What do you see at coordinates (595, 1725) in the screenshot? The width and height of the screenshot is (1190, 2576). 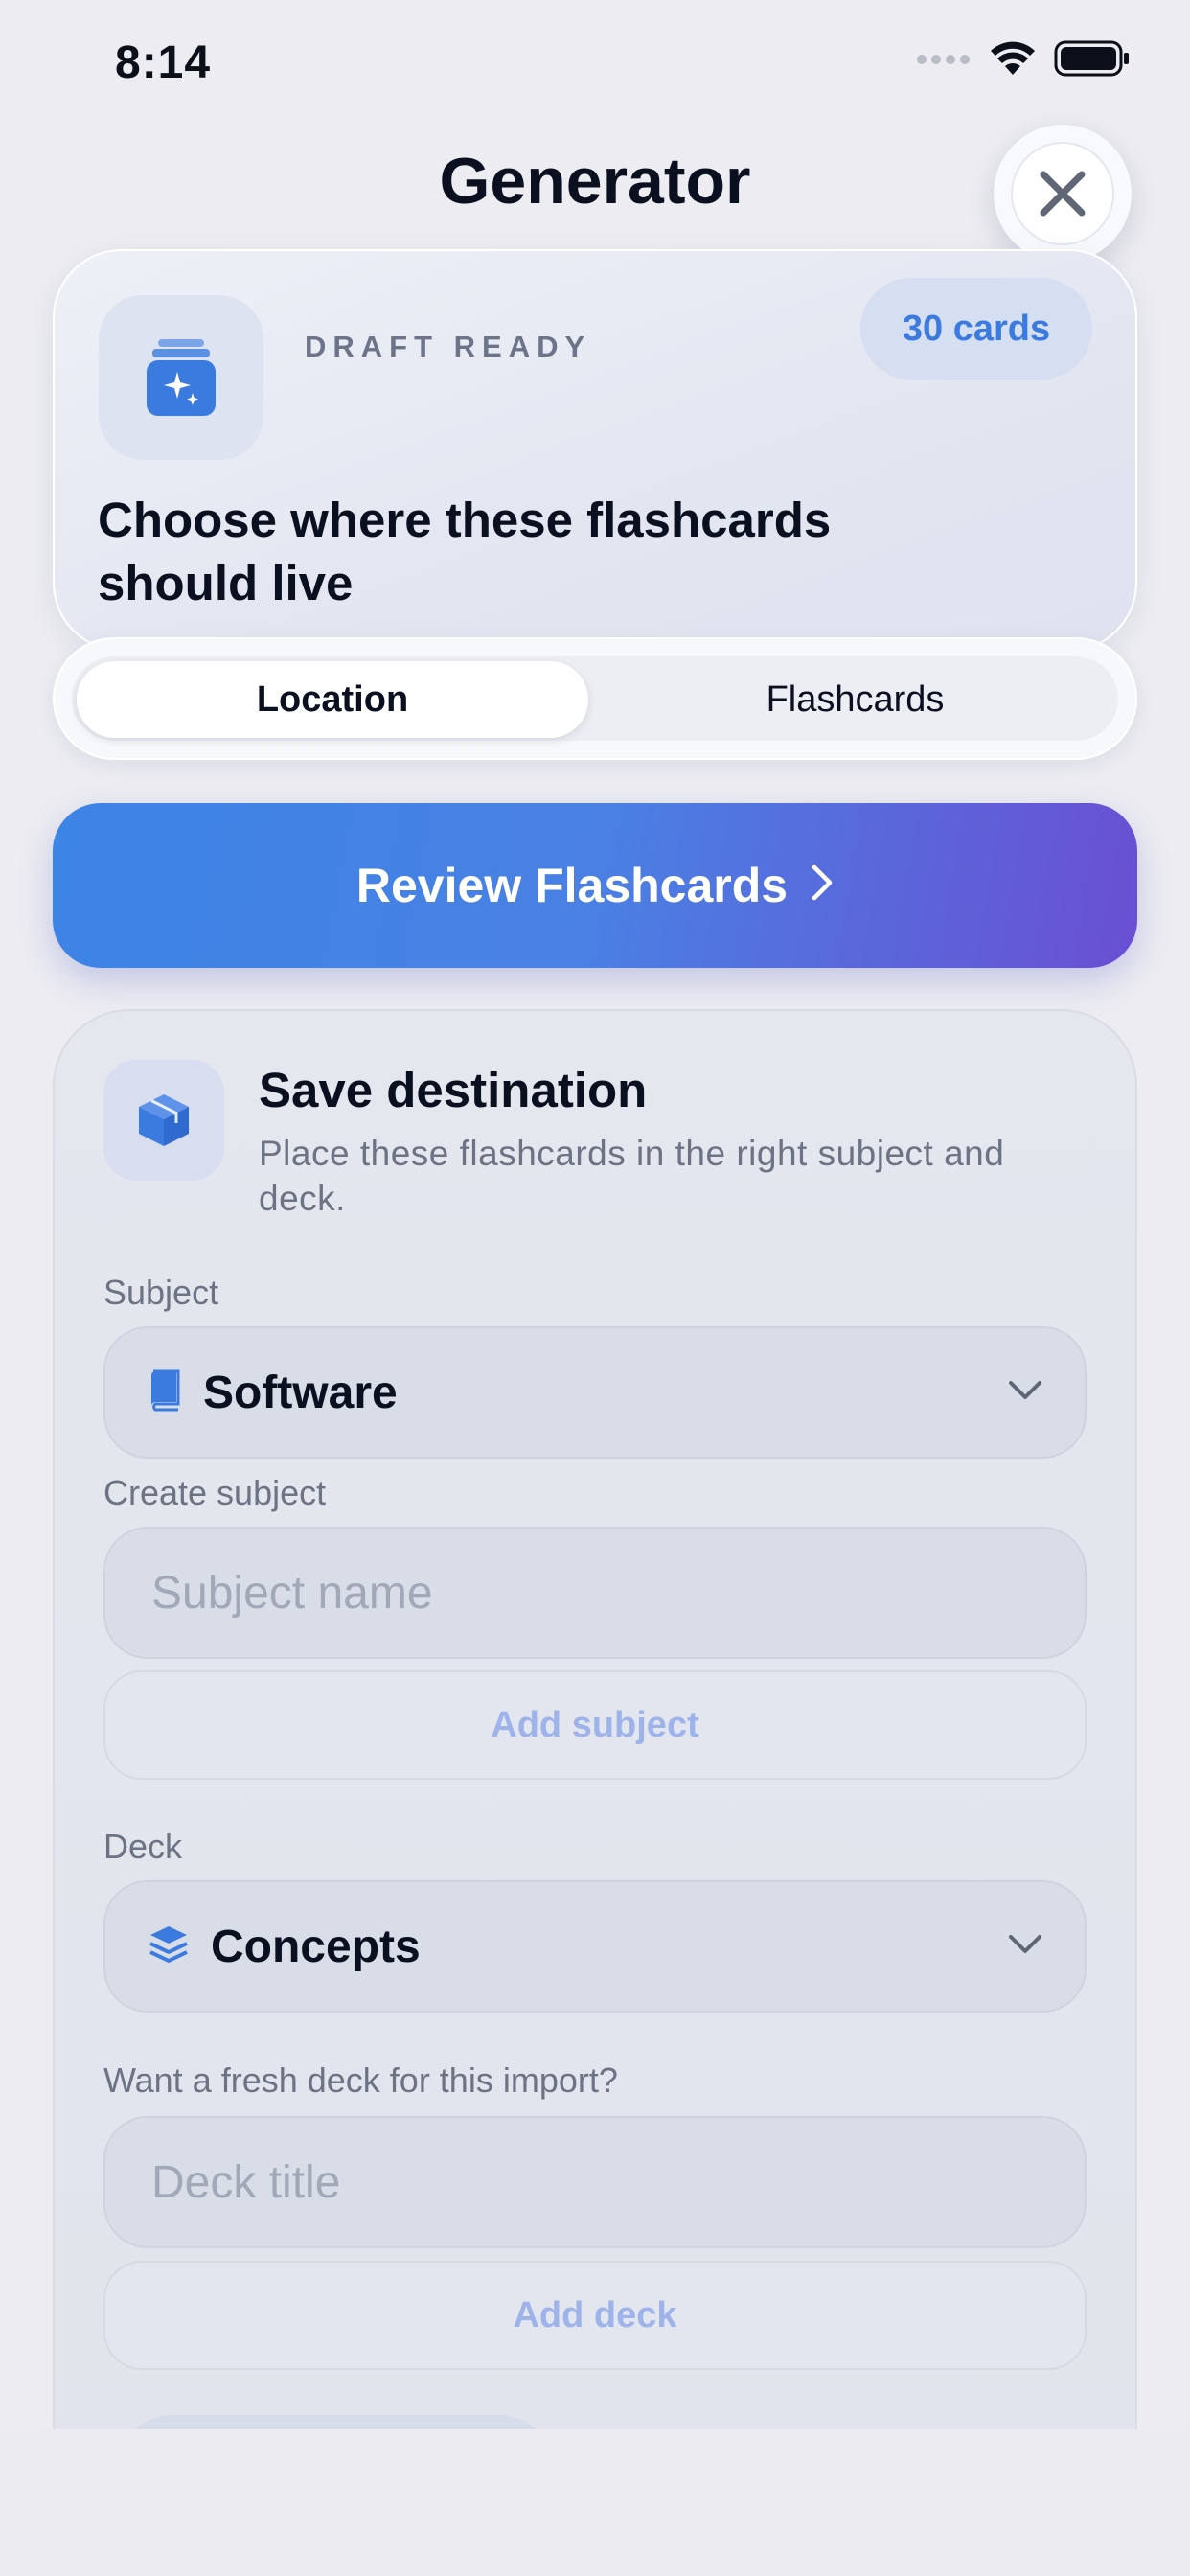 I see `add-subject-button: Add subject` at bounding box center [595, 1725].